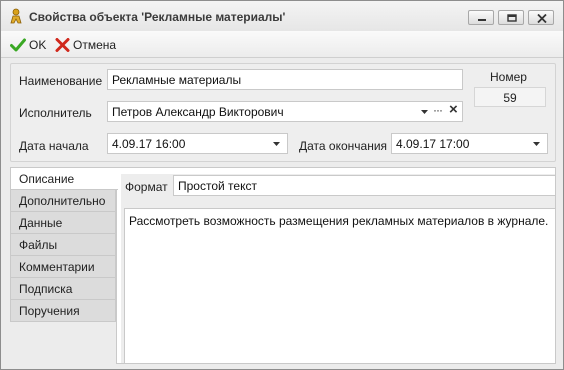  I want to click on tab-comments: Комментарии, so click(63, 267).